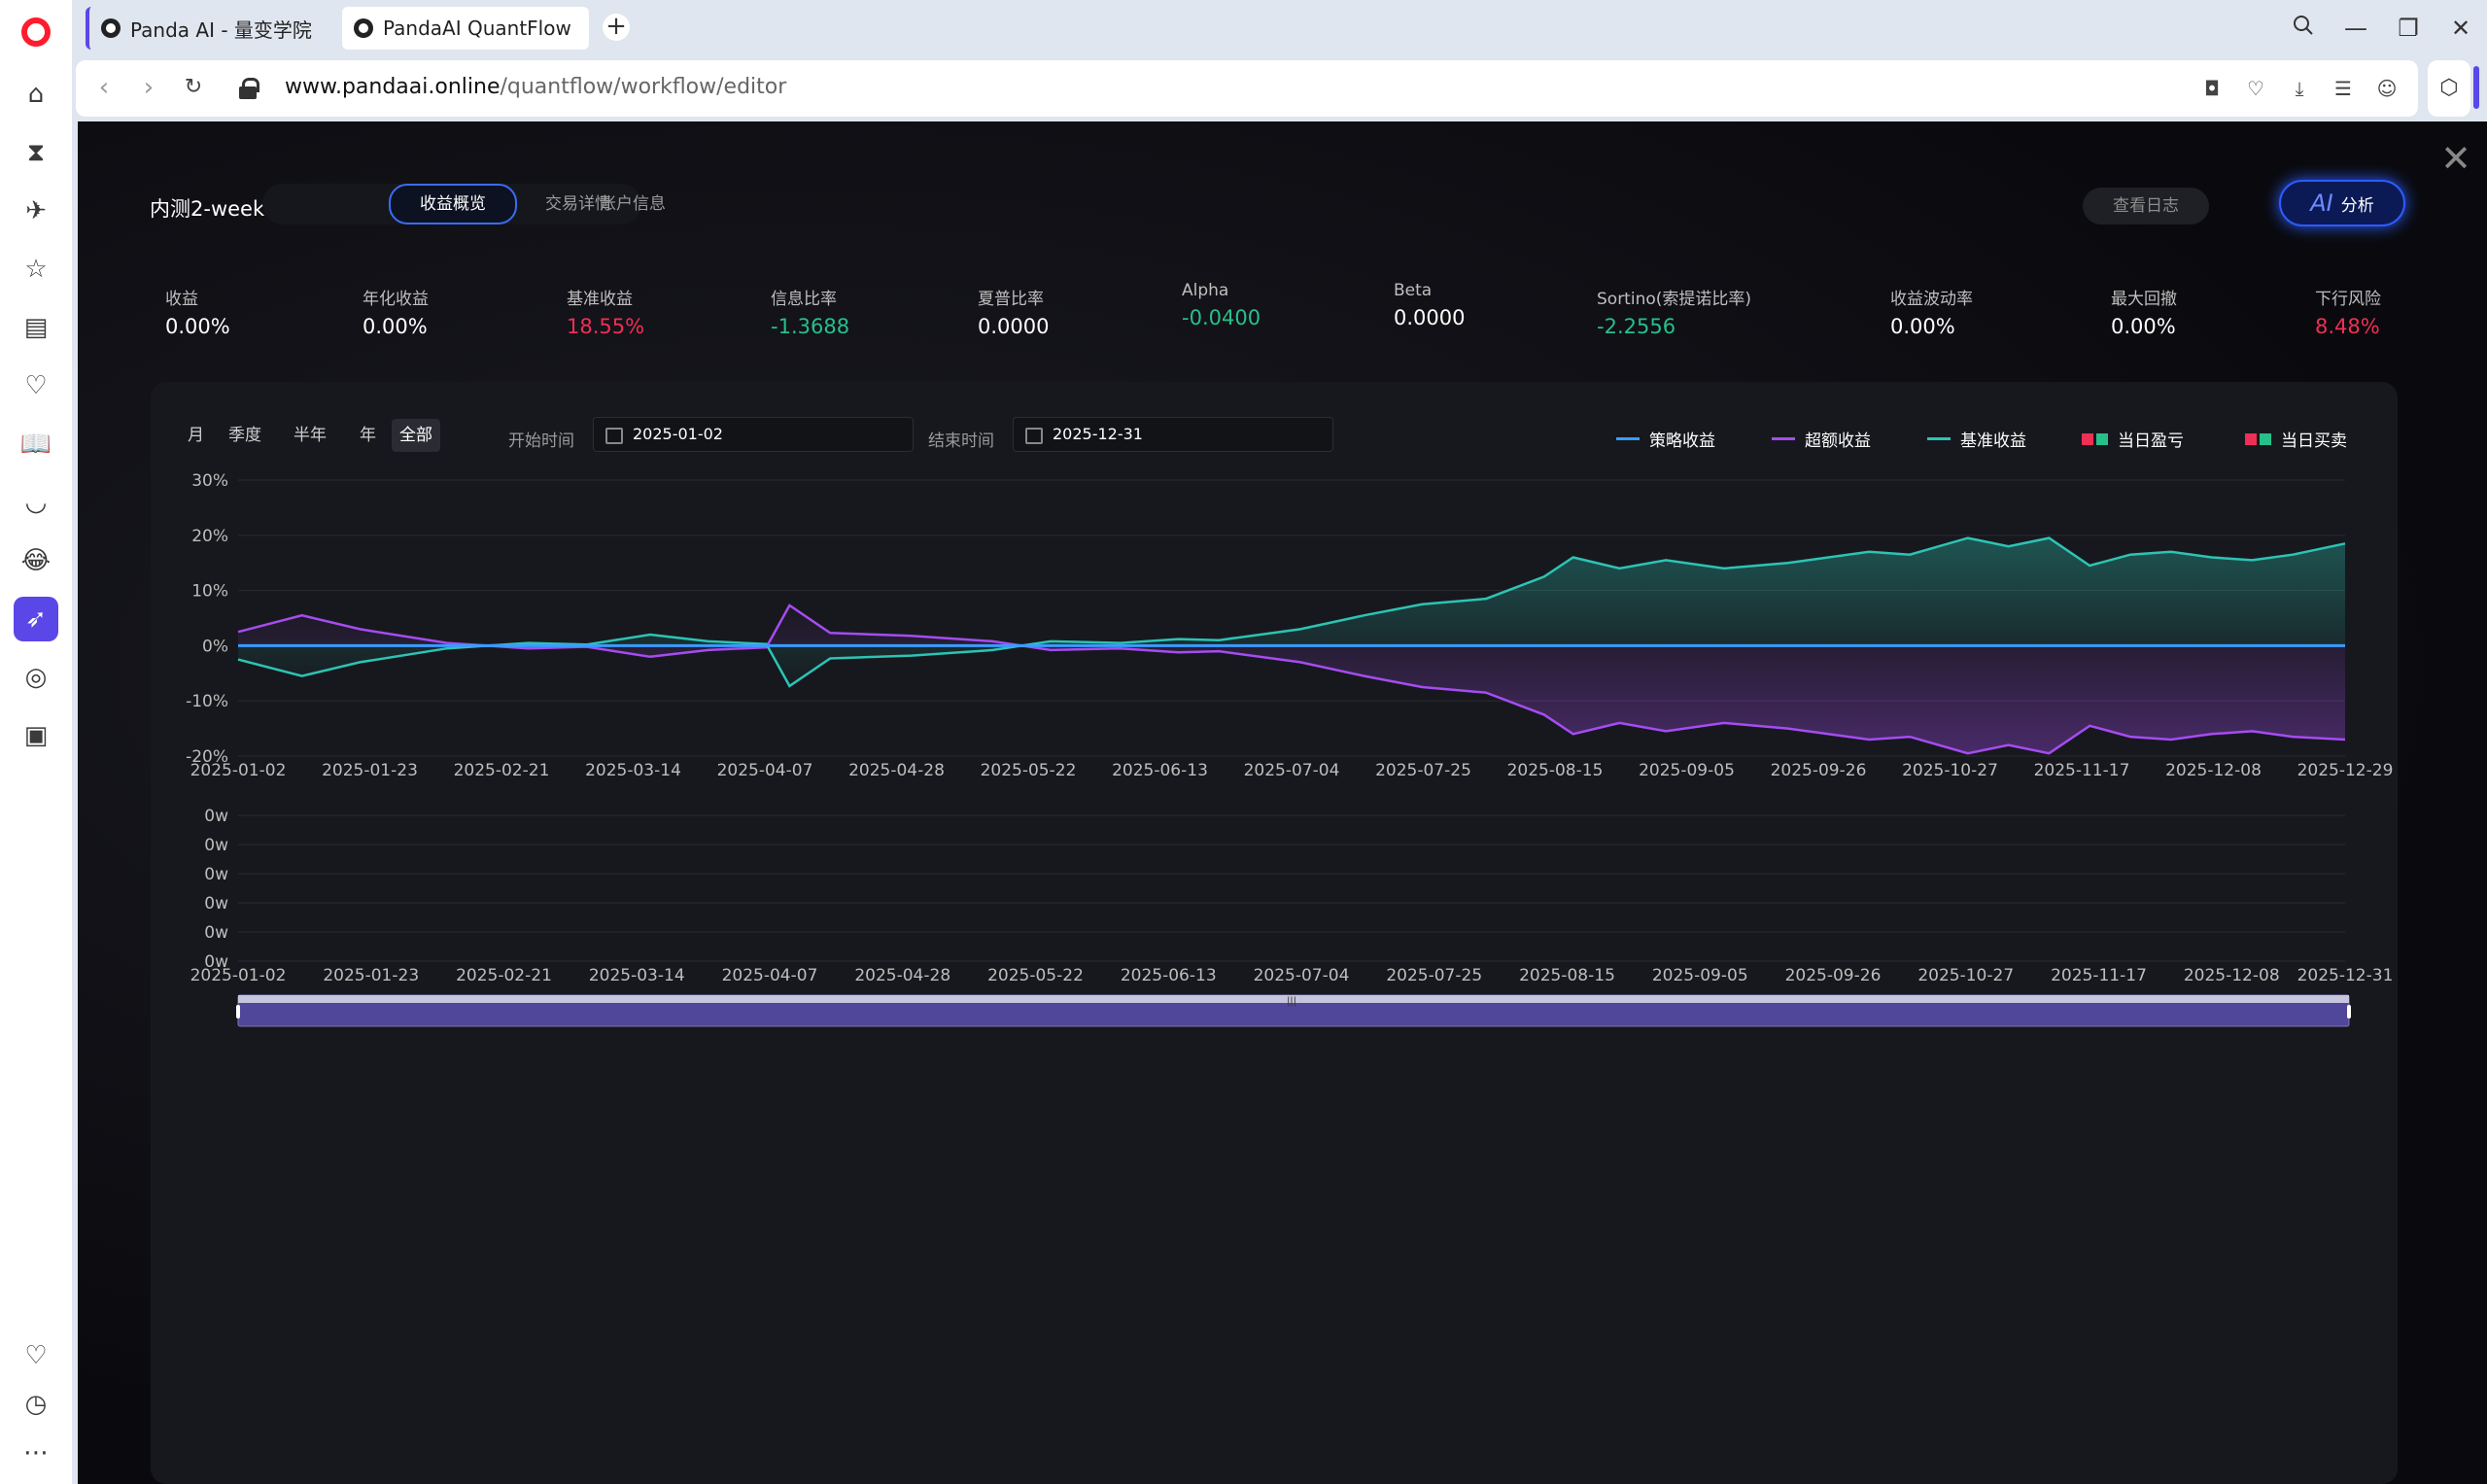 The height and width of the screenshot is (1484, 2487). What do you see at coordinates (2303, 29) in the screenshot?
I see `search-tabs-icon` at bounding box center [2303, 29].